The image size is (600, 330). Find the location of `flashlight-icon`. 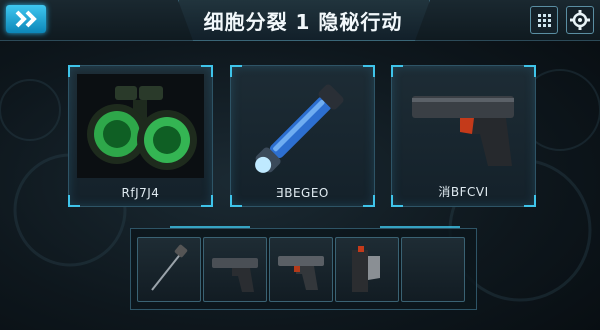

flashlight-icon is located at coordinates (299, 128).